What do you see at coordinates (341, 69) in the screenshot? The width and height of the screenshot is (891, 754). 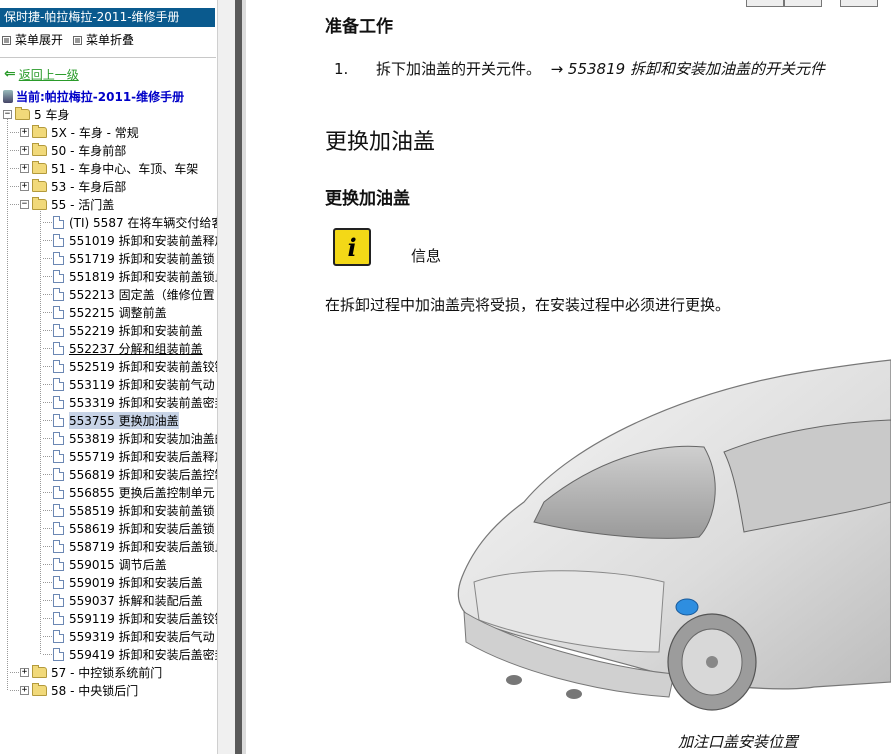 I see `step-number: 1.` at bounding box center [341, 69].